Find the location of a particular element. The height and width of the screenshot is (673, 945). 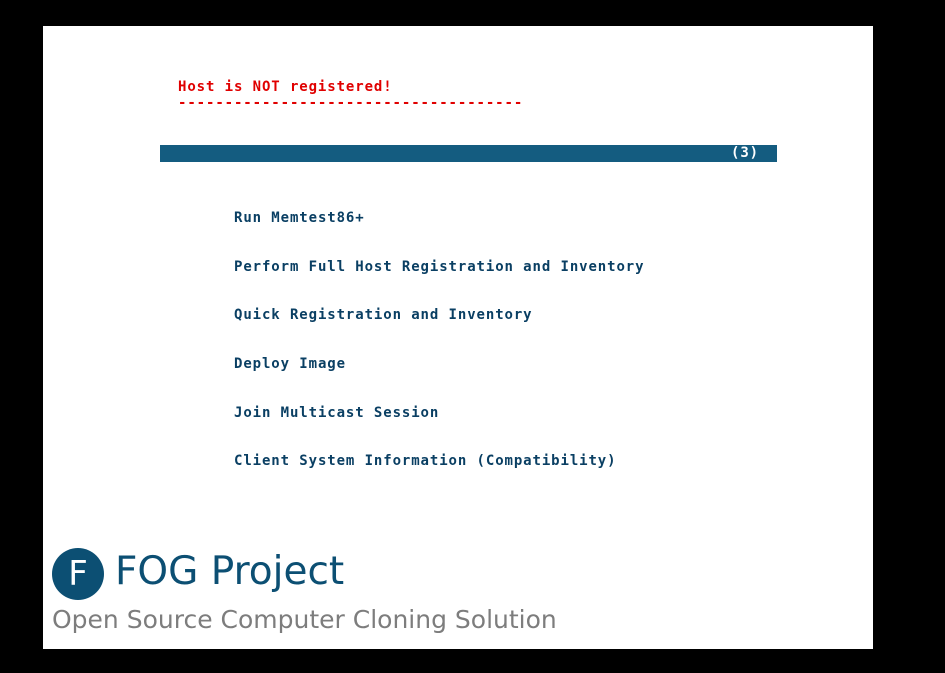

menu-item-join-multicast: Join Multicast Session is located at coordinates (468, 404).